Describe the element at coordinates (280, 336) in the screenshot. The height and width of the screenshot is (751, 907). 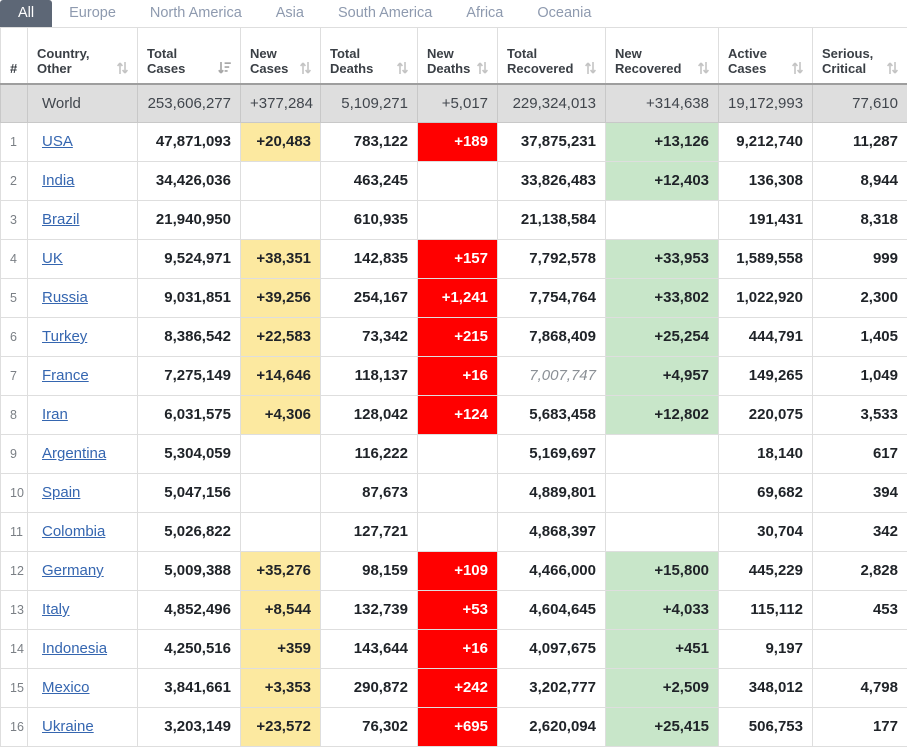
I see `new-cases-cell: +22,583` at that location.